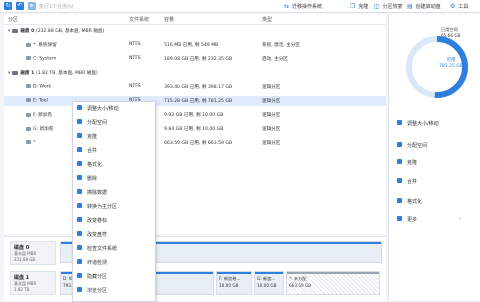  Describe the element at coordinates (195, 129) in the screenshot. I see `table-row: G: 新加卷 NTFS 9.84 GB 已用, 剩 10.00 GB 逻辑分区` at that location.